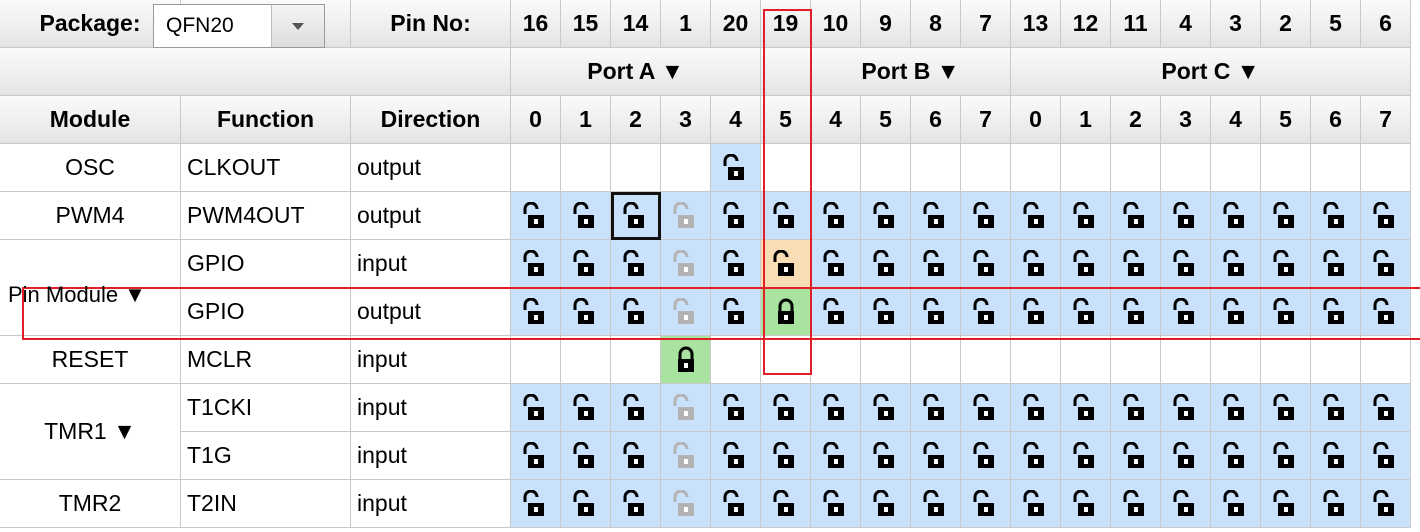 Image resolution: width=1420 pixels, height=532 pixels. What do you see at coordinates (911, 72) in the screenshot?
I see `port-b-header: Port B ▼` at bounding box center [911, 72].